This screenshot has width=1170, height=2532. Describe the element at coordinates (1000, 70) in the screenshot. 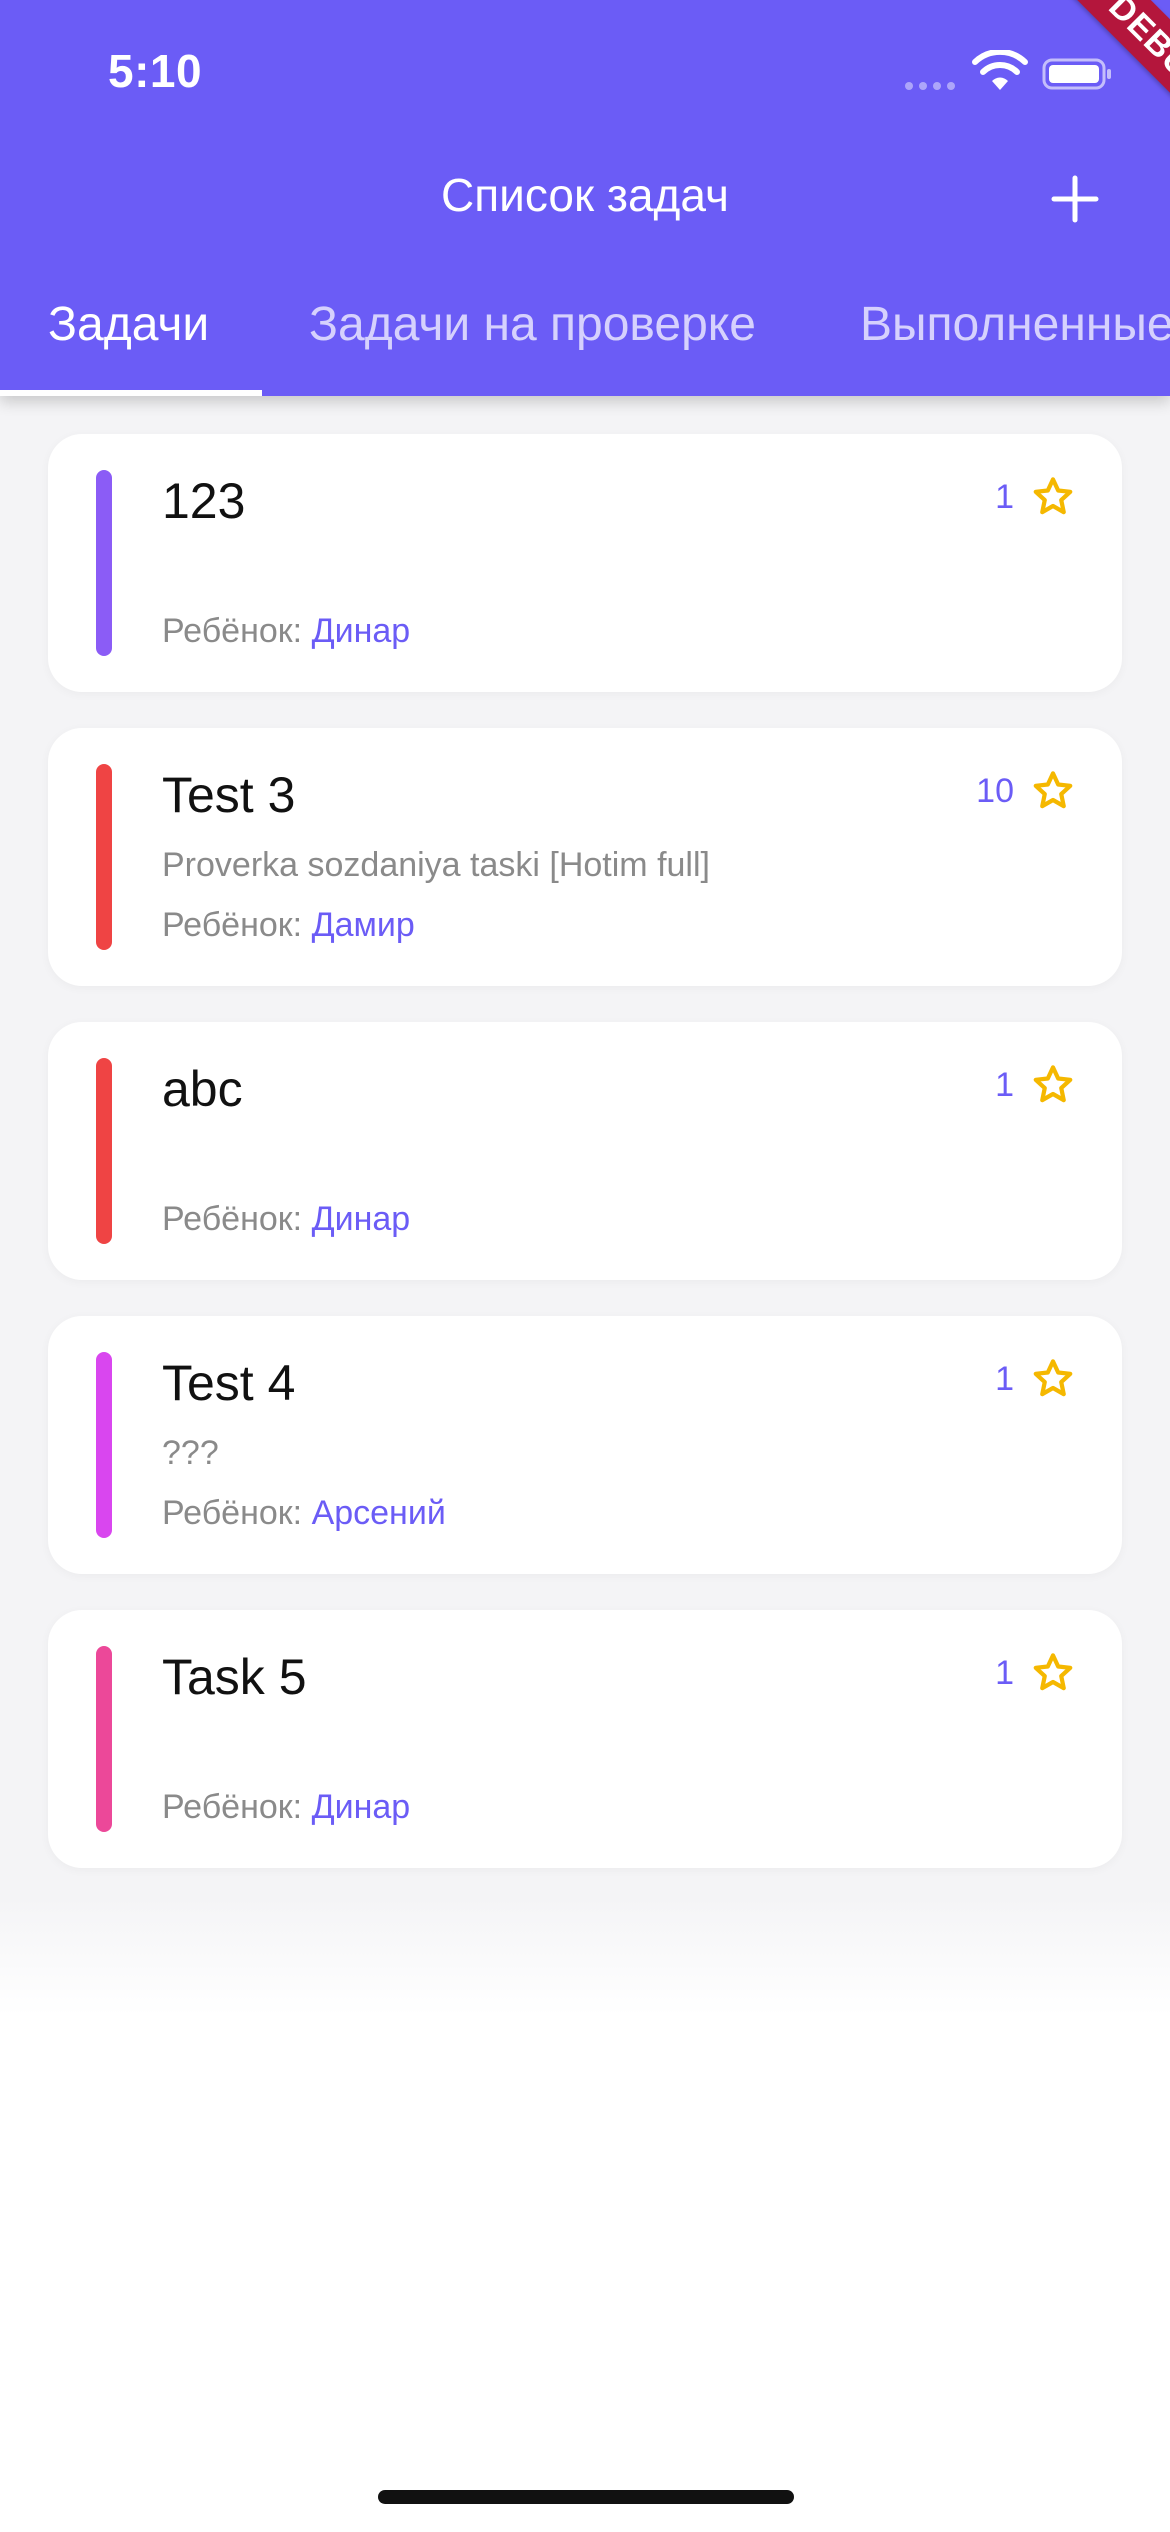

I see `wifi-icon` at that location.